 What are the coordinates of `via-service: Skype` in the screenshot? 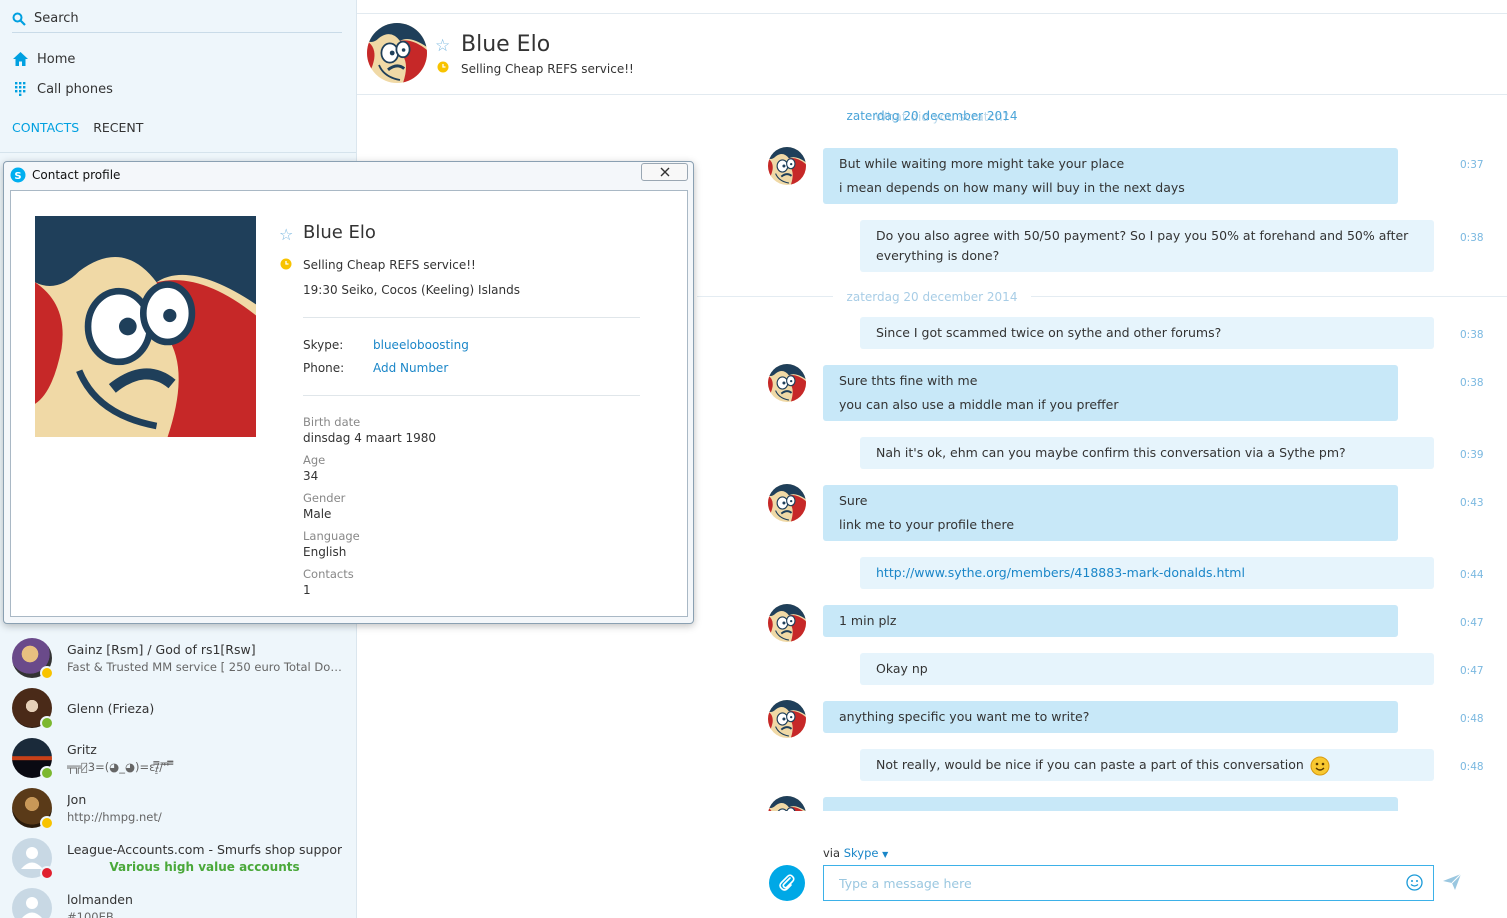 It's located at (861, 853).